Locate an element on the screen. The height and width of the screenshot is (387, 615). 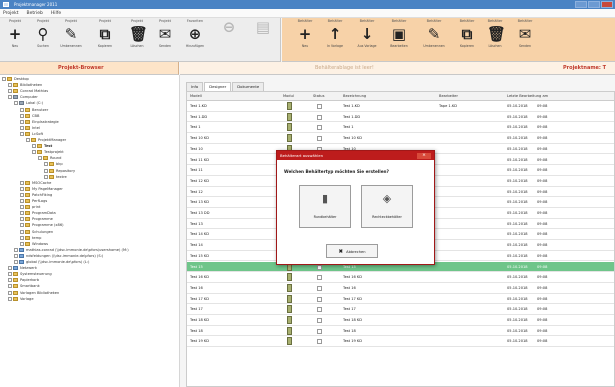
tab-info: Info is located at coordinates (195, 86).